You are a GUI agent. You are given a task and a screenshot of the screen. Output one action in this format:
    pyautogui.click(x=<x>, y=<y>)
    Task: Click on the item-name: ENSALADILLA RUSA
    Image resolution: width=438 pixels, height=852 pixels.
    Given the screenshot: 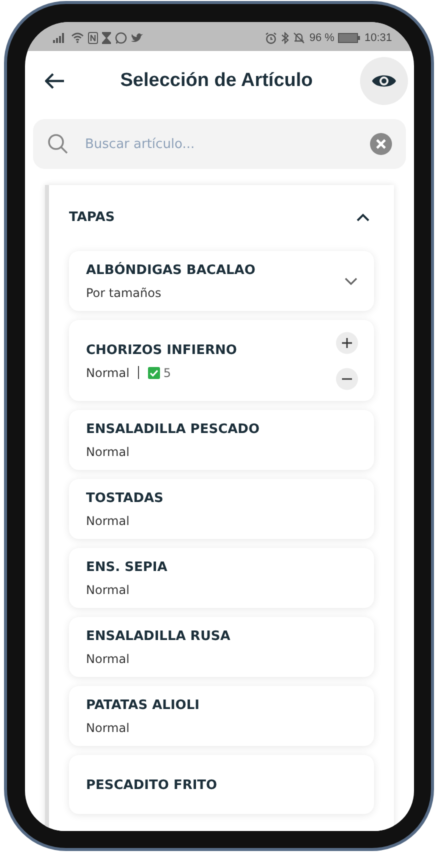 What is the action you would take?
    pyautogui.click(x=158, y=636)
    